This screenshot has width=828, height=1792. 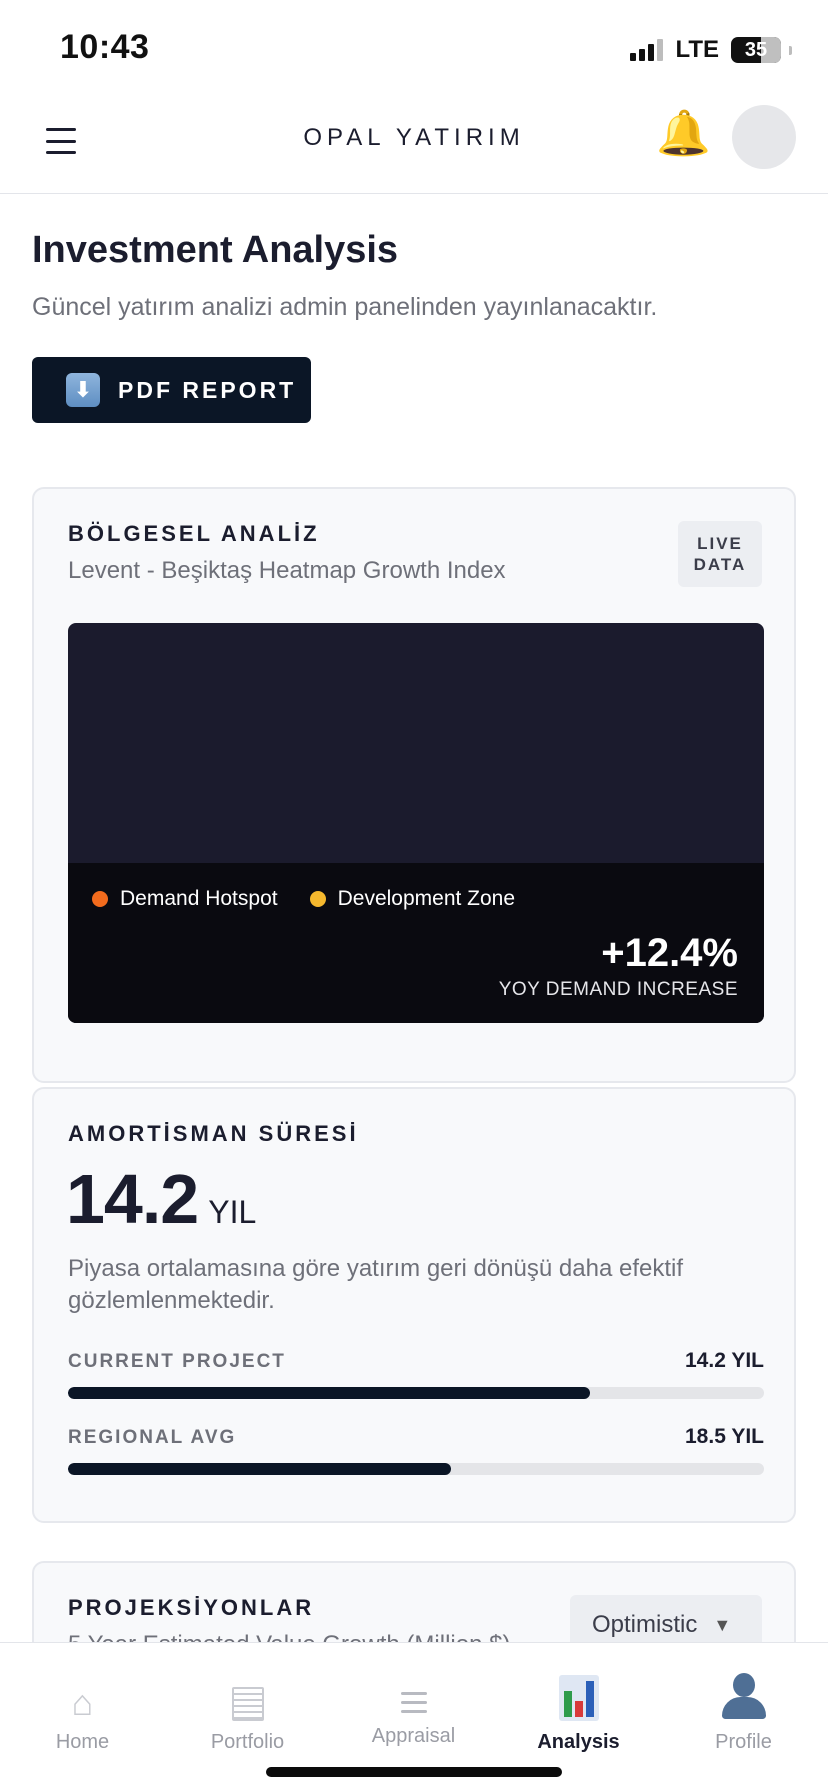 What do you see at coordinates (647, 50) in the screenshot?
I see `signal-icon` at bounding box center [647, 50].